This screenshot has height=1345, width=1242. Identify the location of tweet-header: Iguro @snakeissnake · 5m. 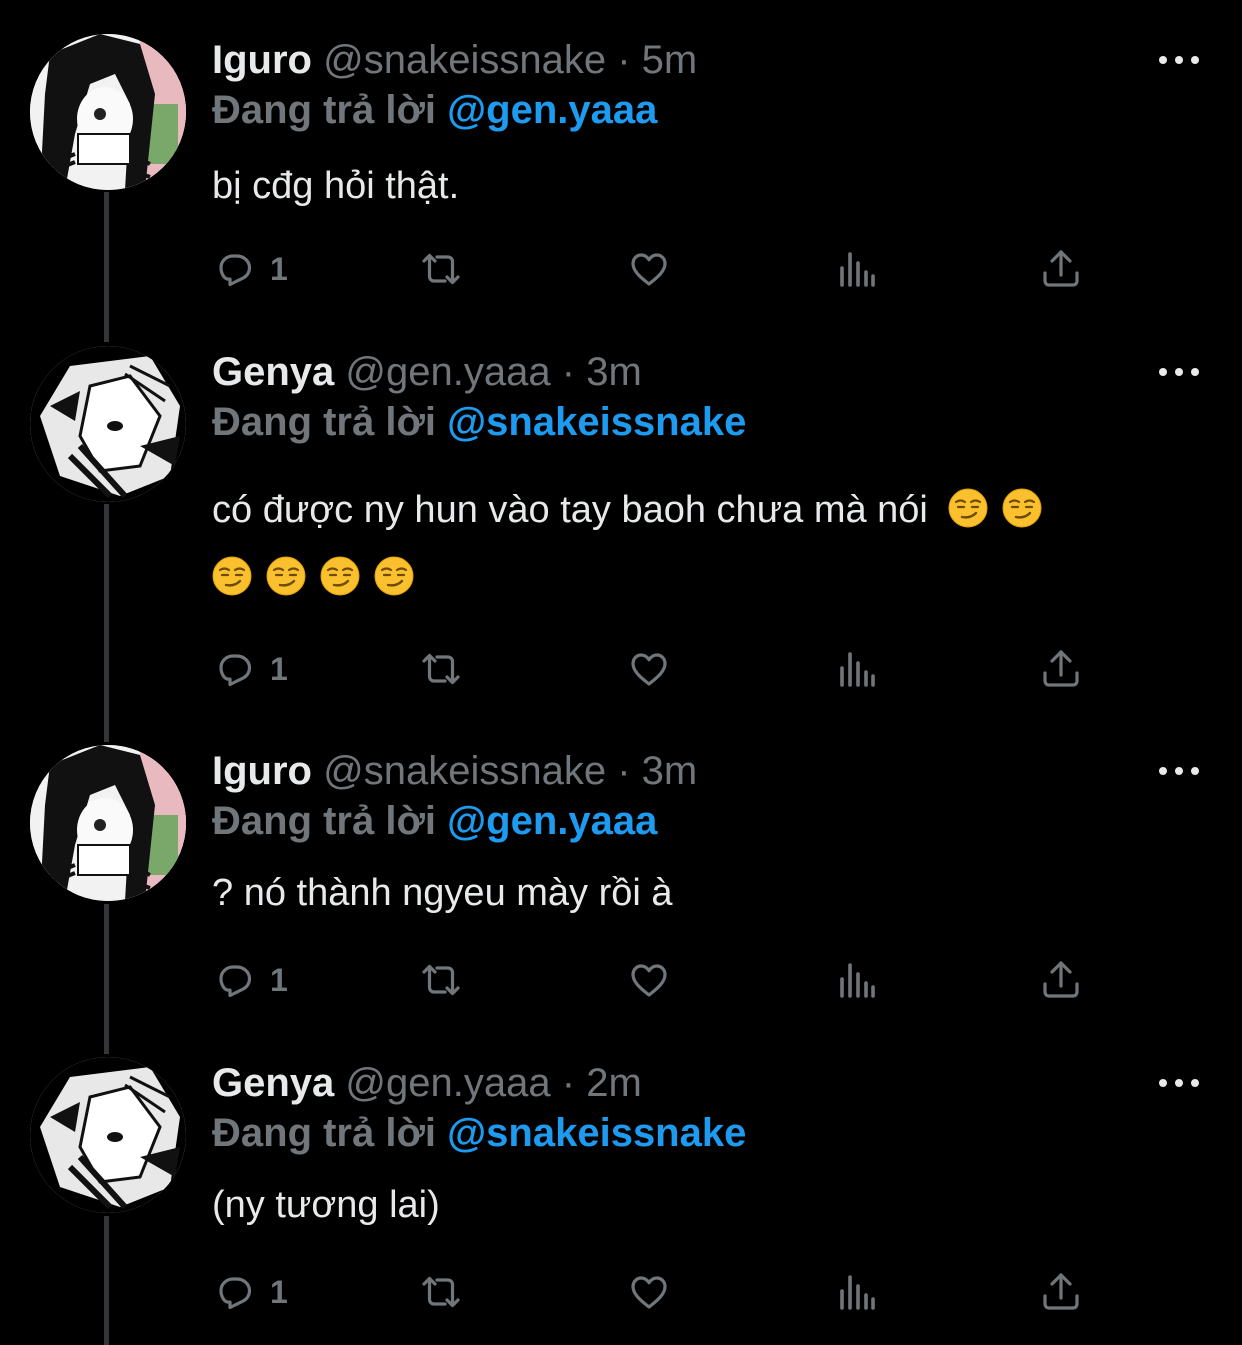
(454, 60).